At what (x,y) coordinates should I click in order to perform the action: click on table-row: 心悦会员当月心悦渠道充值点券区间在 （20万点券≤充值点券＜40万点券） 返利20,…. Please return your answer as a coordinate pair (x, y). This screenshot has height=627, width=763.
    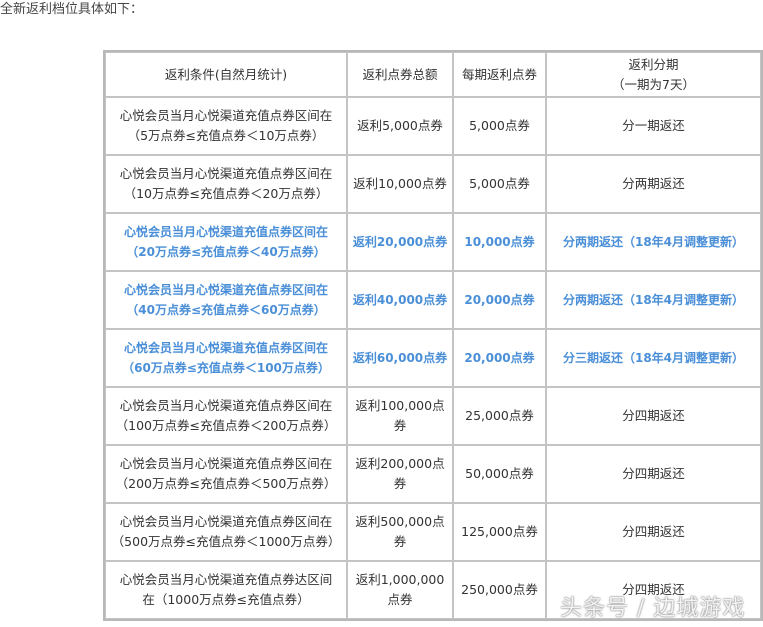
    Looking at the image, I should click on (433, 242).